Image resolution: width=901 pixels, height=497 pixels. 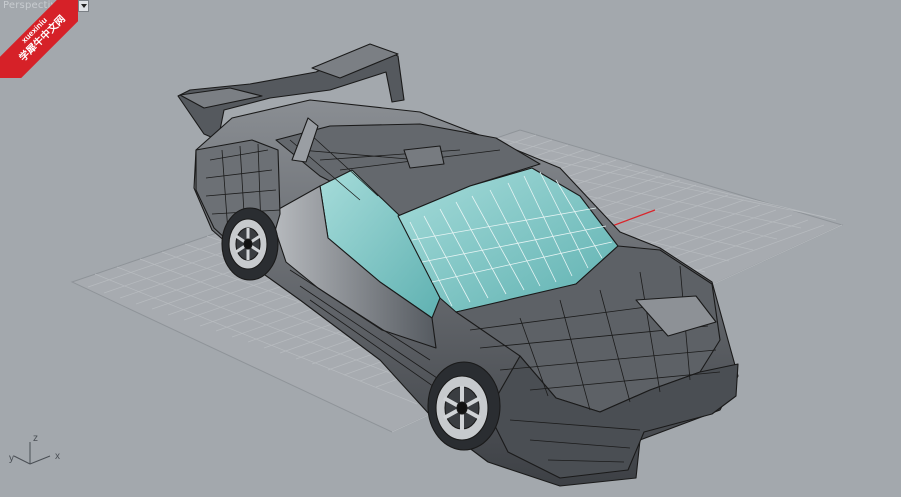 I want to click on watermark-logo: xuexiniu 学犀牛中文网, so click(x=39, y=39).